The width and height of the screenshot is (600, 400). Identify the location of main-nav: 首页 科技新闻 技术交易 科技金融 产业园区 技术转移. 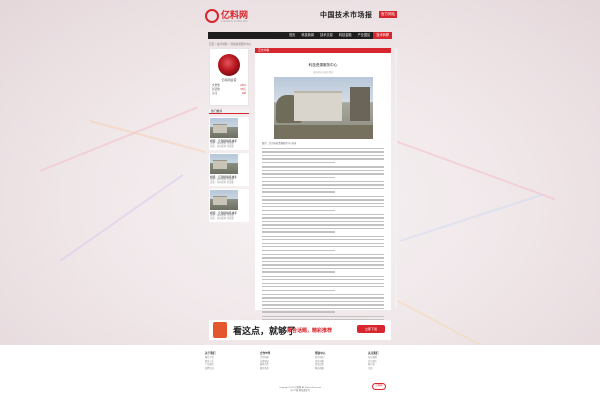
(300, 35).